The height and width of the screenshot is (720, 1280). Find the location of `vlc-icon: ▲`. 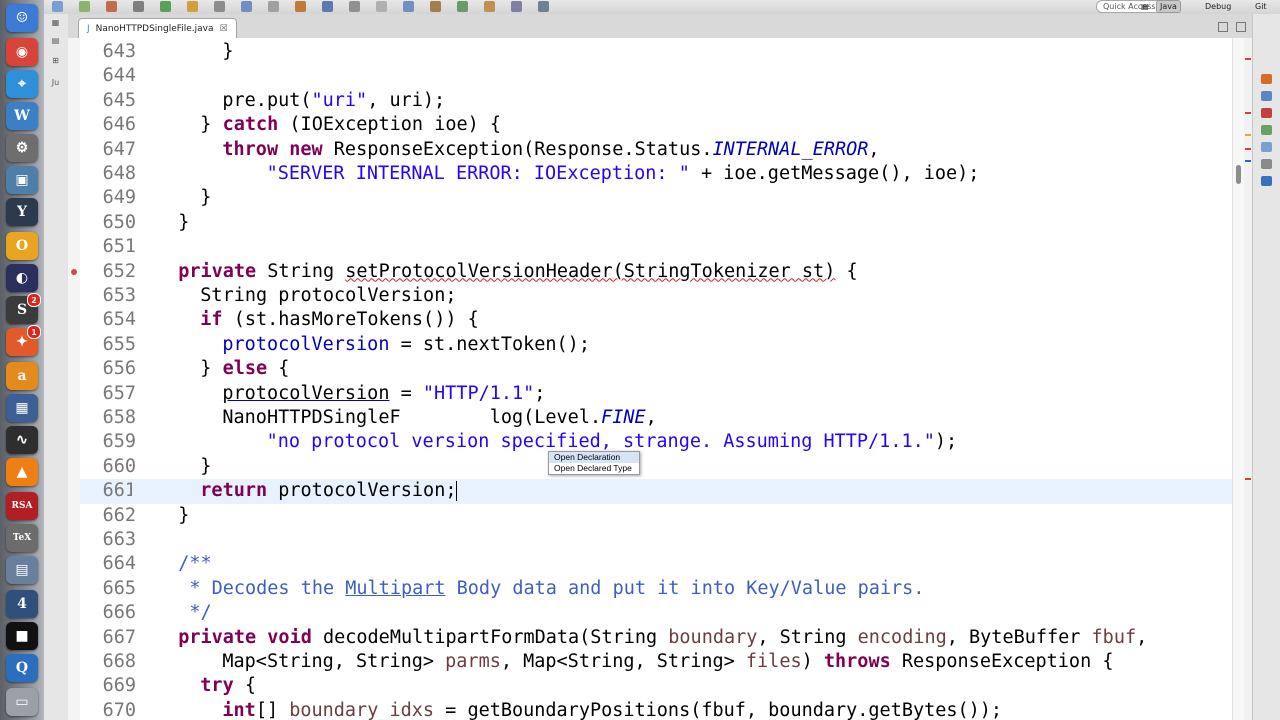

vlc-icon: ▲ is located at coordinates (22, 472).